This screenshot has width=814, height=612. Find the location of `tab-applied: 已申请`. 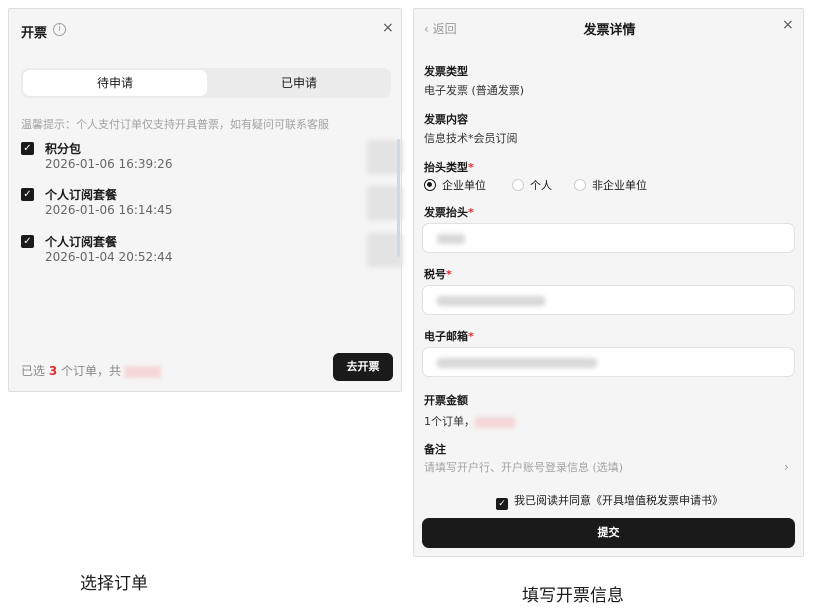

tab-applied: 已申请 is located at coordinates (299, 83).